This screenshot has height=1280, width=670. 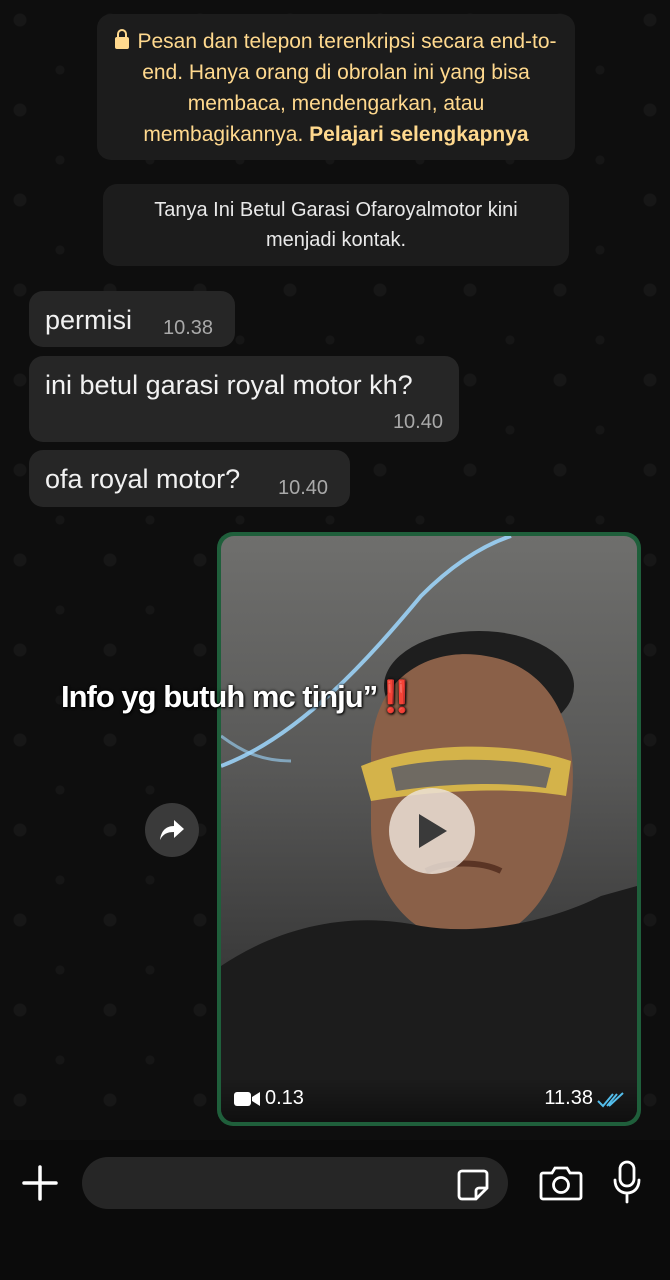 What do you see at coordinates (284, 1098) in the screenshot?
I see `video-duration: 0.13` at bounding box center [284, 1098].